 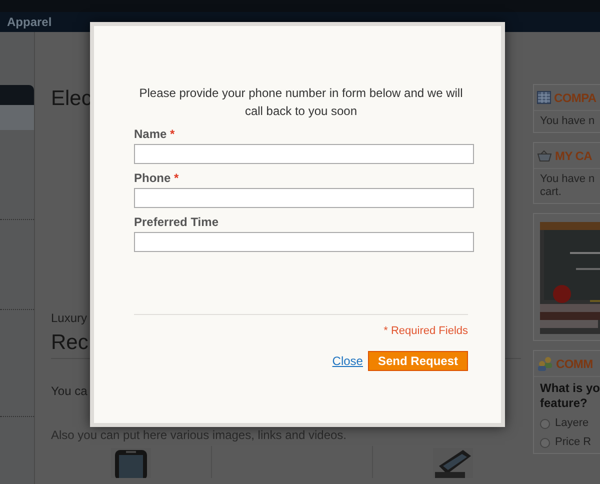 What do you see at coordinates (573, 442) in the screenshot?
I see `option-label: Price R` at bounding box center [573, 442].